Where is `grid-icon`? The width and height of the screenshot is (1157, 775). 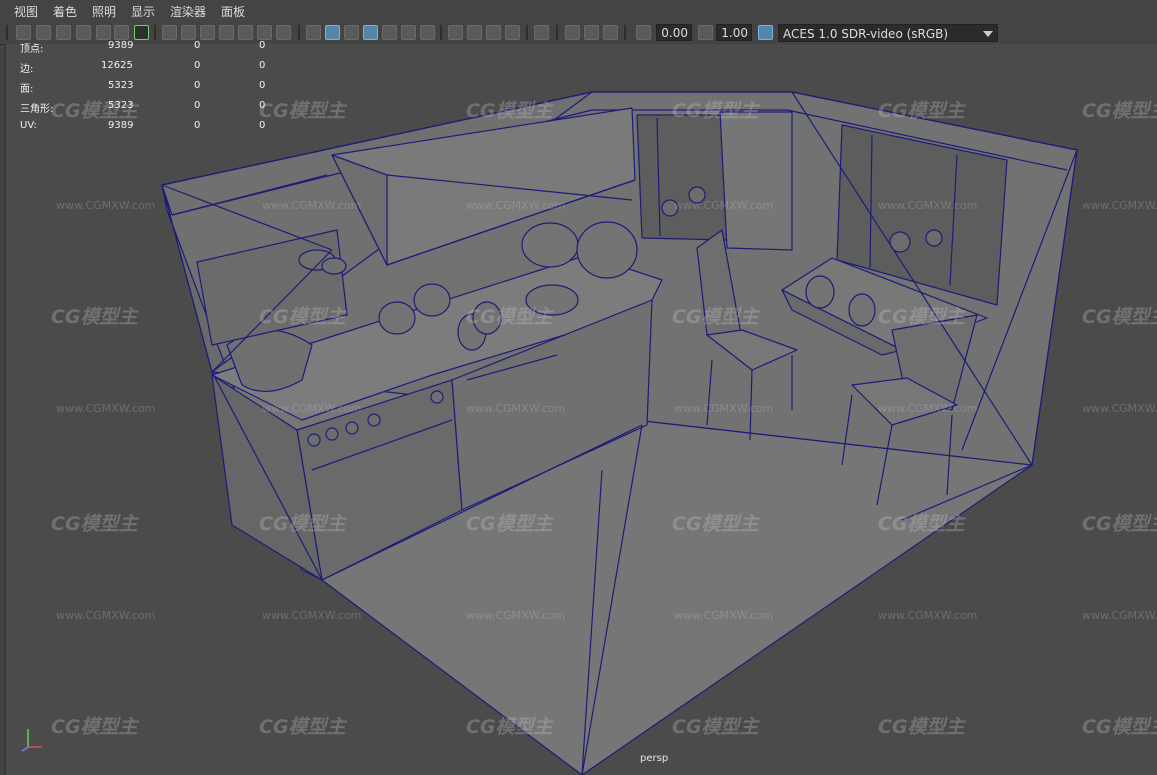 grid-icon is located at coordinates (169, 32).